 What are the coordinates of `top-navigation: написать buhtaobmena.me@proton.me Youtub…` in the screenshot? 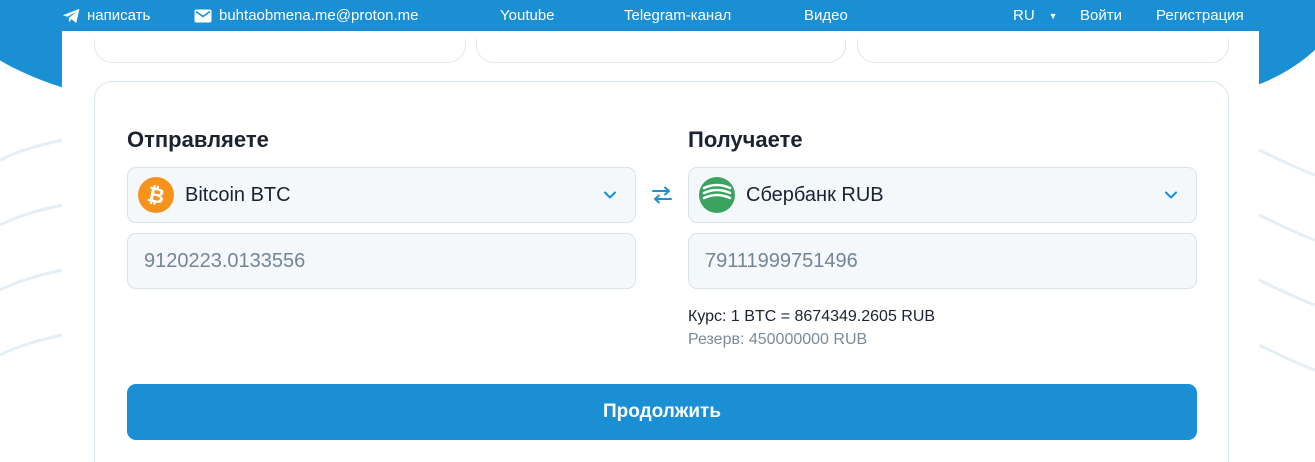 It's located at (657, 15).